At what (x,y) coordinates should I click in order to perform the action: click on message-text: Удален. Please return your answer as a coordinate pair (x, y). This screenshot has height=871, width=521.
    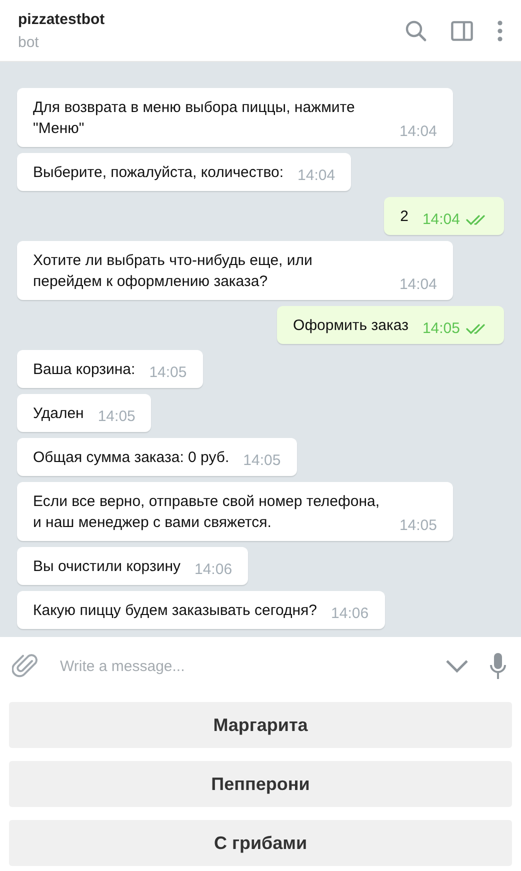
    Looking at the image, I should click on (58, 414).